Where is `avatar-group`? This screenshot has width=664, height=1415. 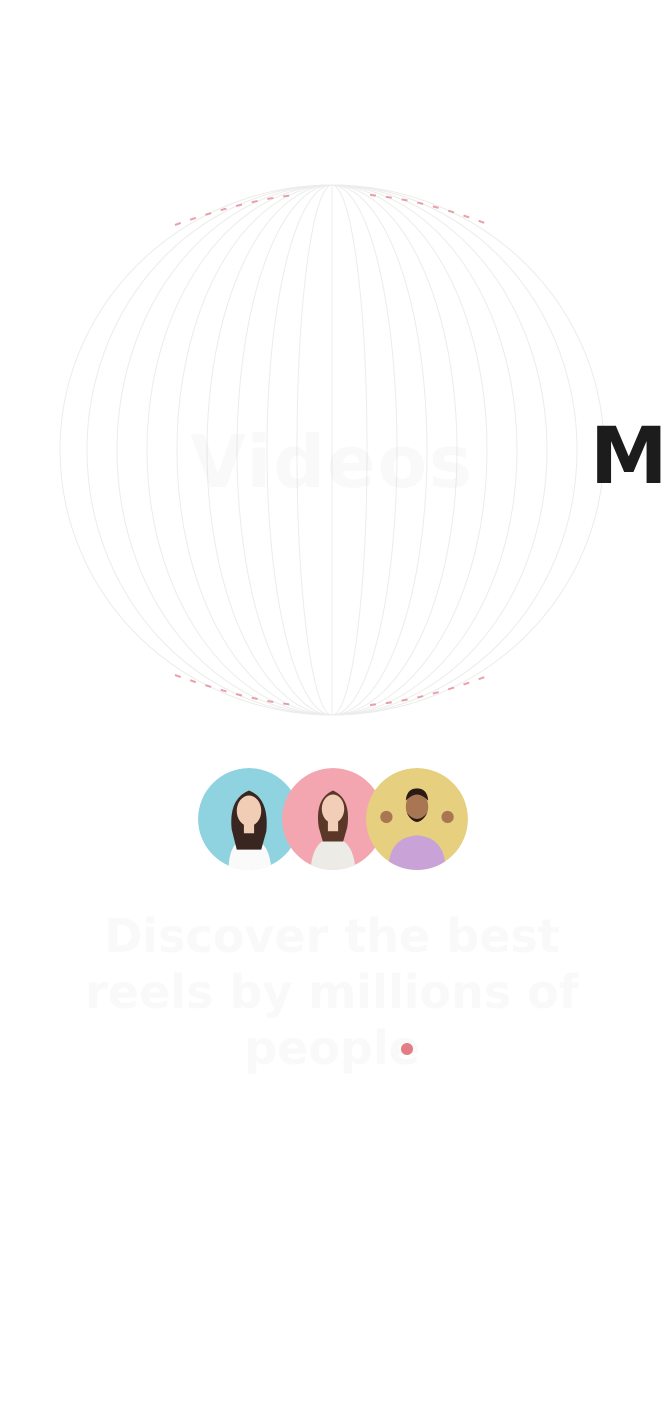
avatar-group is located at coordinates (334, 820).